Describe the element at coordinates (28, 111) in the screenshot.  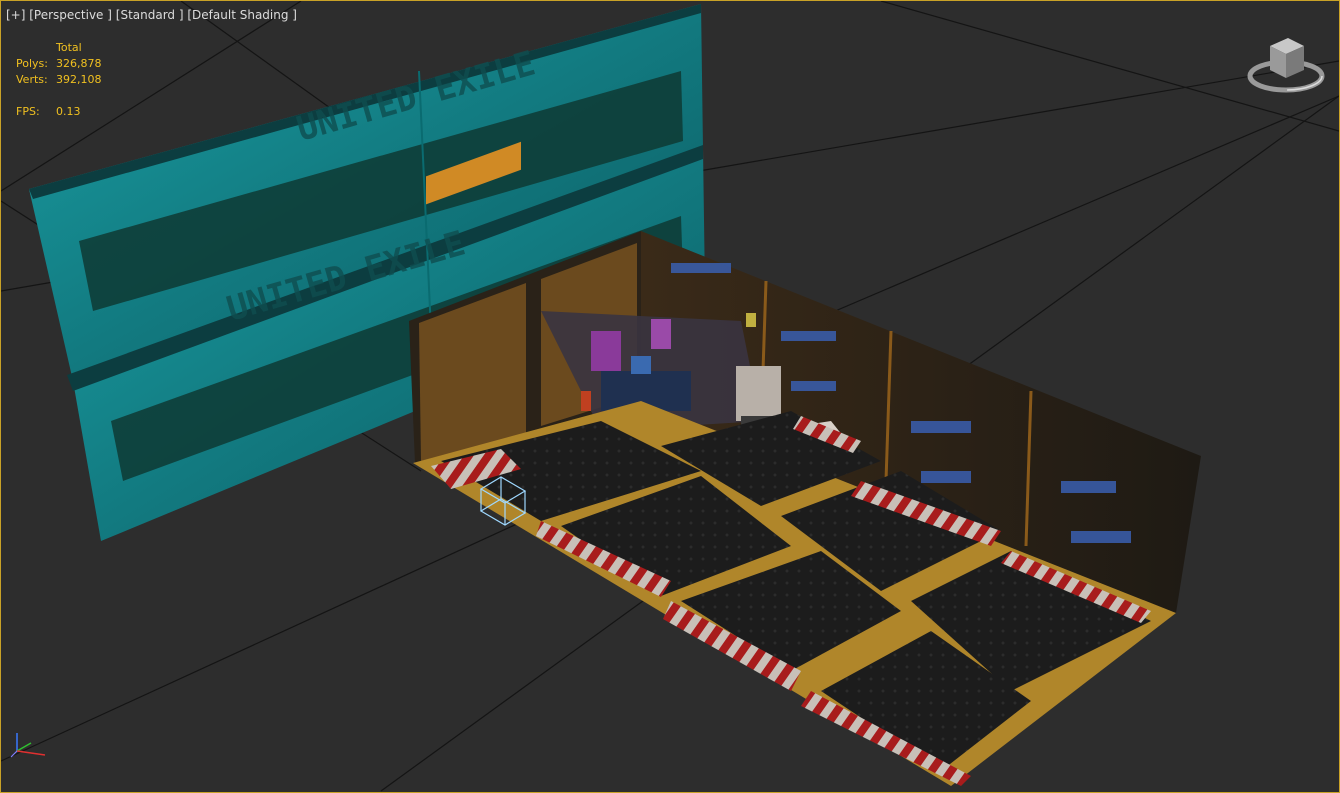
I see `fps-label: FPS:` at that location.